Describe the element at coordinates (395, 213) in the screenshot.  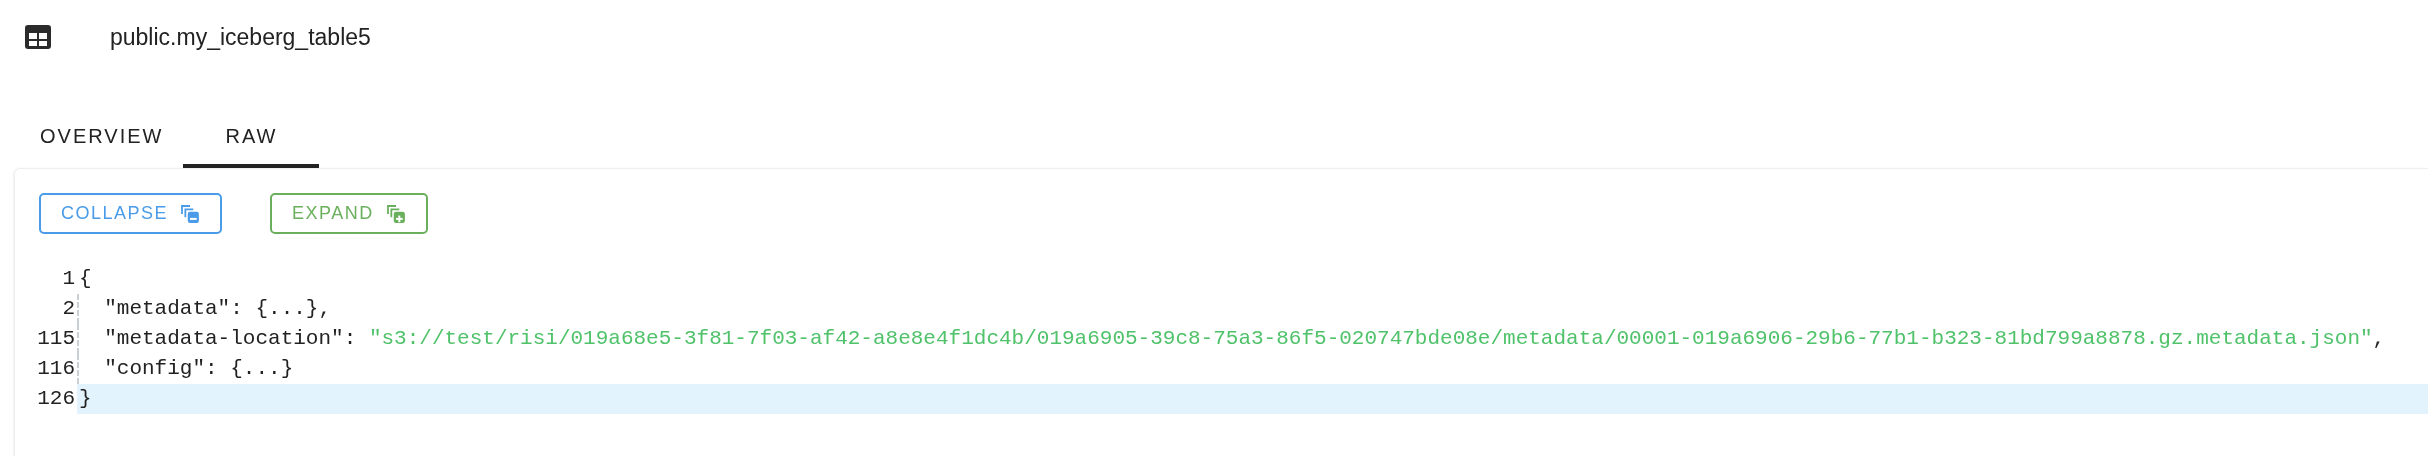
I see `expand-icon` at that location.